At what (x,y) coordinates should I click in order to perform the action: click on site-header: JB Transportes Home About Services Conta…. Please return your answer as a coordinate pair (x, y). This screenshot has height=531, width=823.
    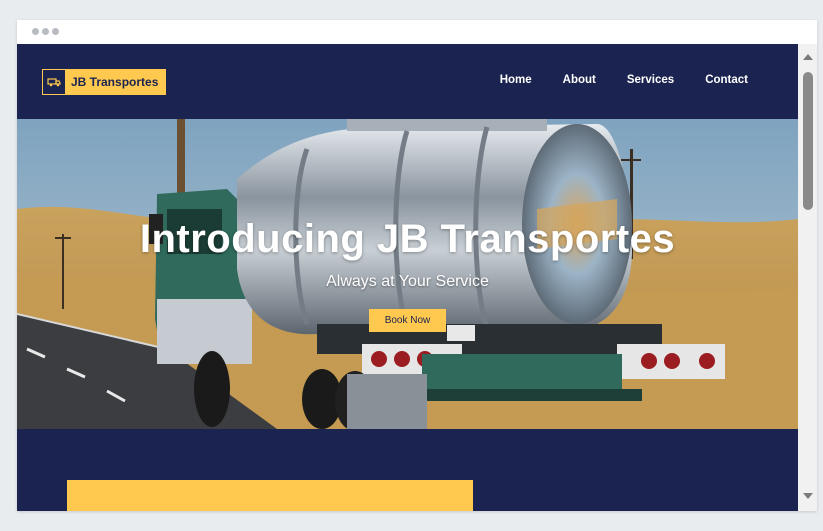
    Looking at the image, I should click on (407, 81).